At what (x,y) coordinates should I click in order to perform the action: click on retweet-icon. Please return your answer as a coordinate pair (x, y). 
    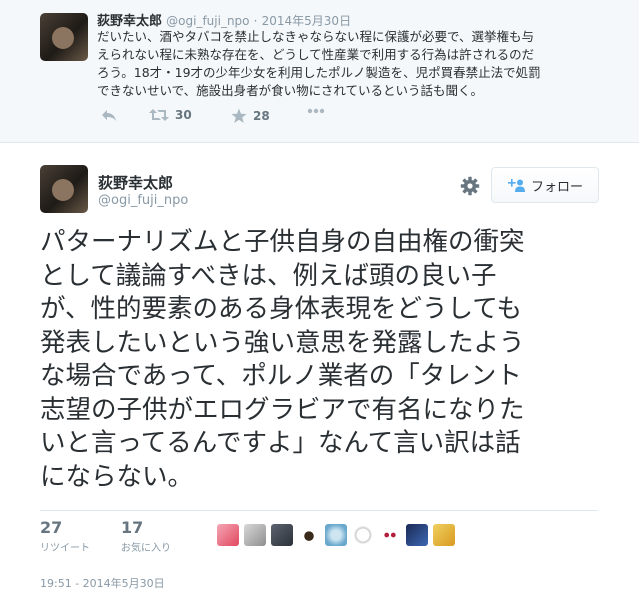
    Looking at the image, I should click on (159, 115).